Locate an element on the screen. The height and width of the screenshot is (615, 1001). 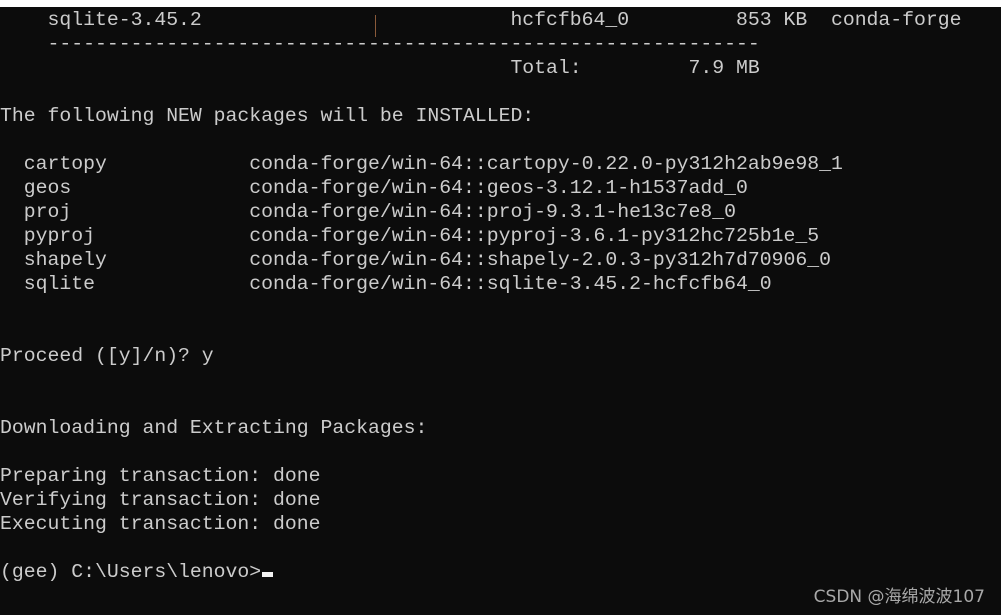
terminal-line: Verifying transaction: done is located at coordinates (160, 500).